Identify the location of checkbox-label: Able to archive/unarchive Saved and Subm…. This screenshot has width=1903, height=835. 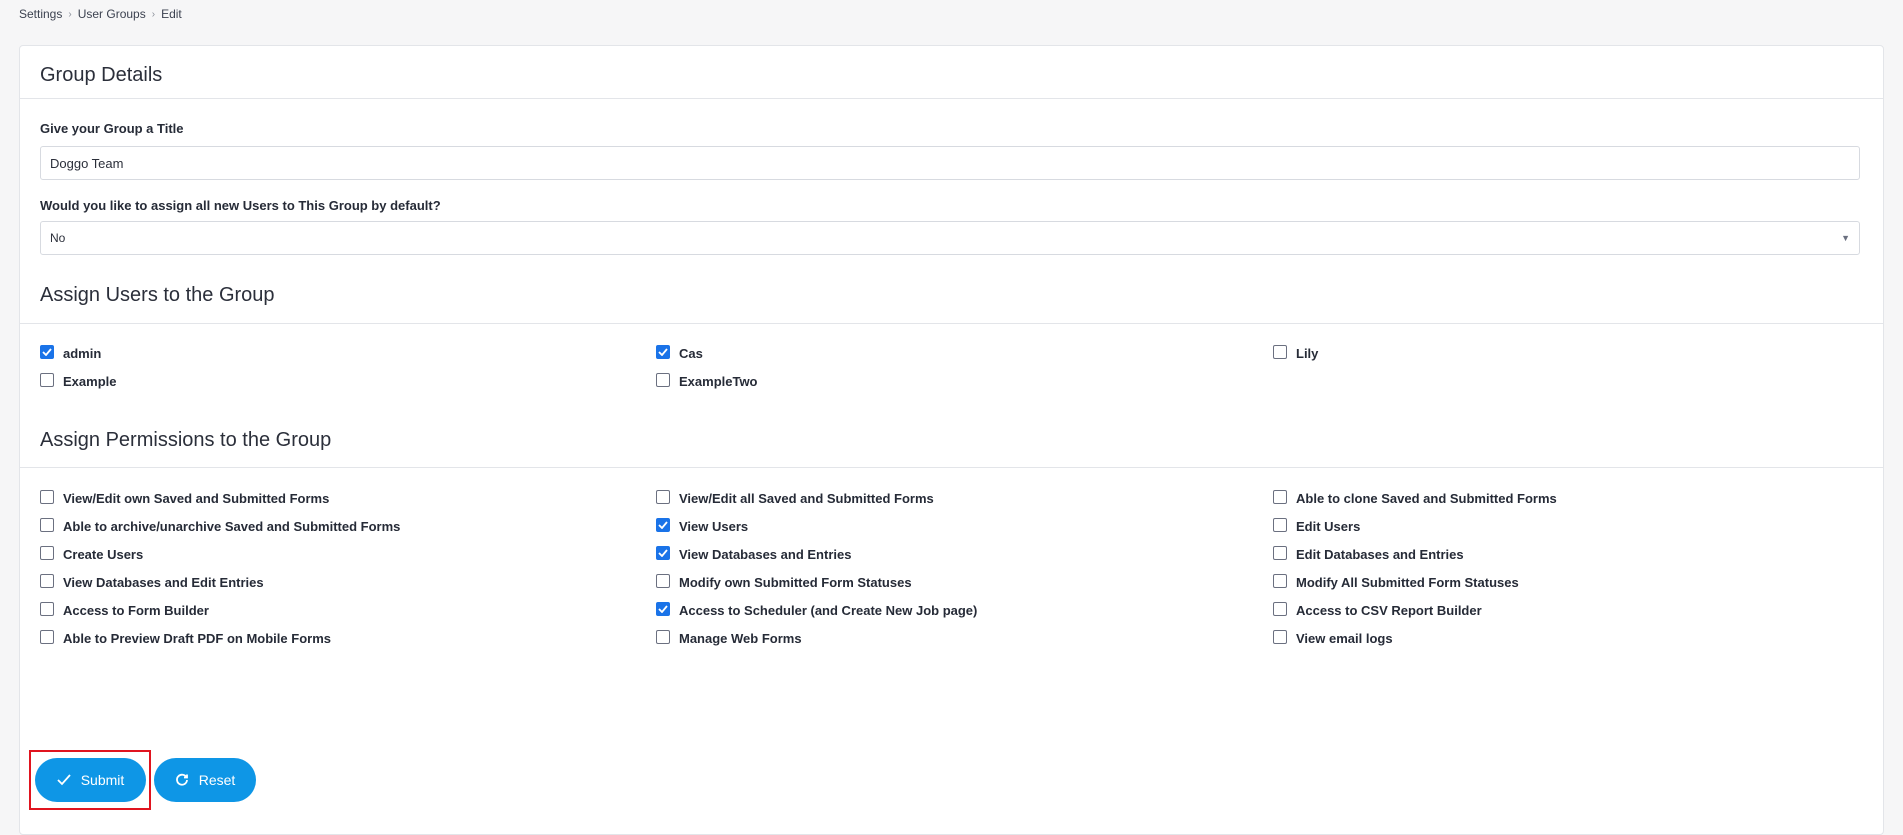
(232, 526).